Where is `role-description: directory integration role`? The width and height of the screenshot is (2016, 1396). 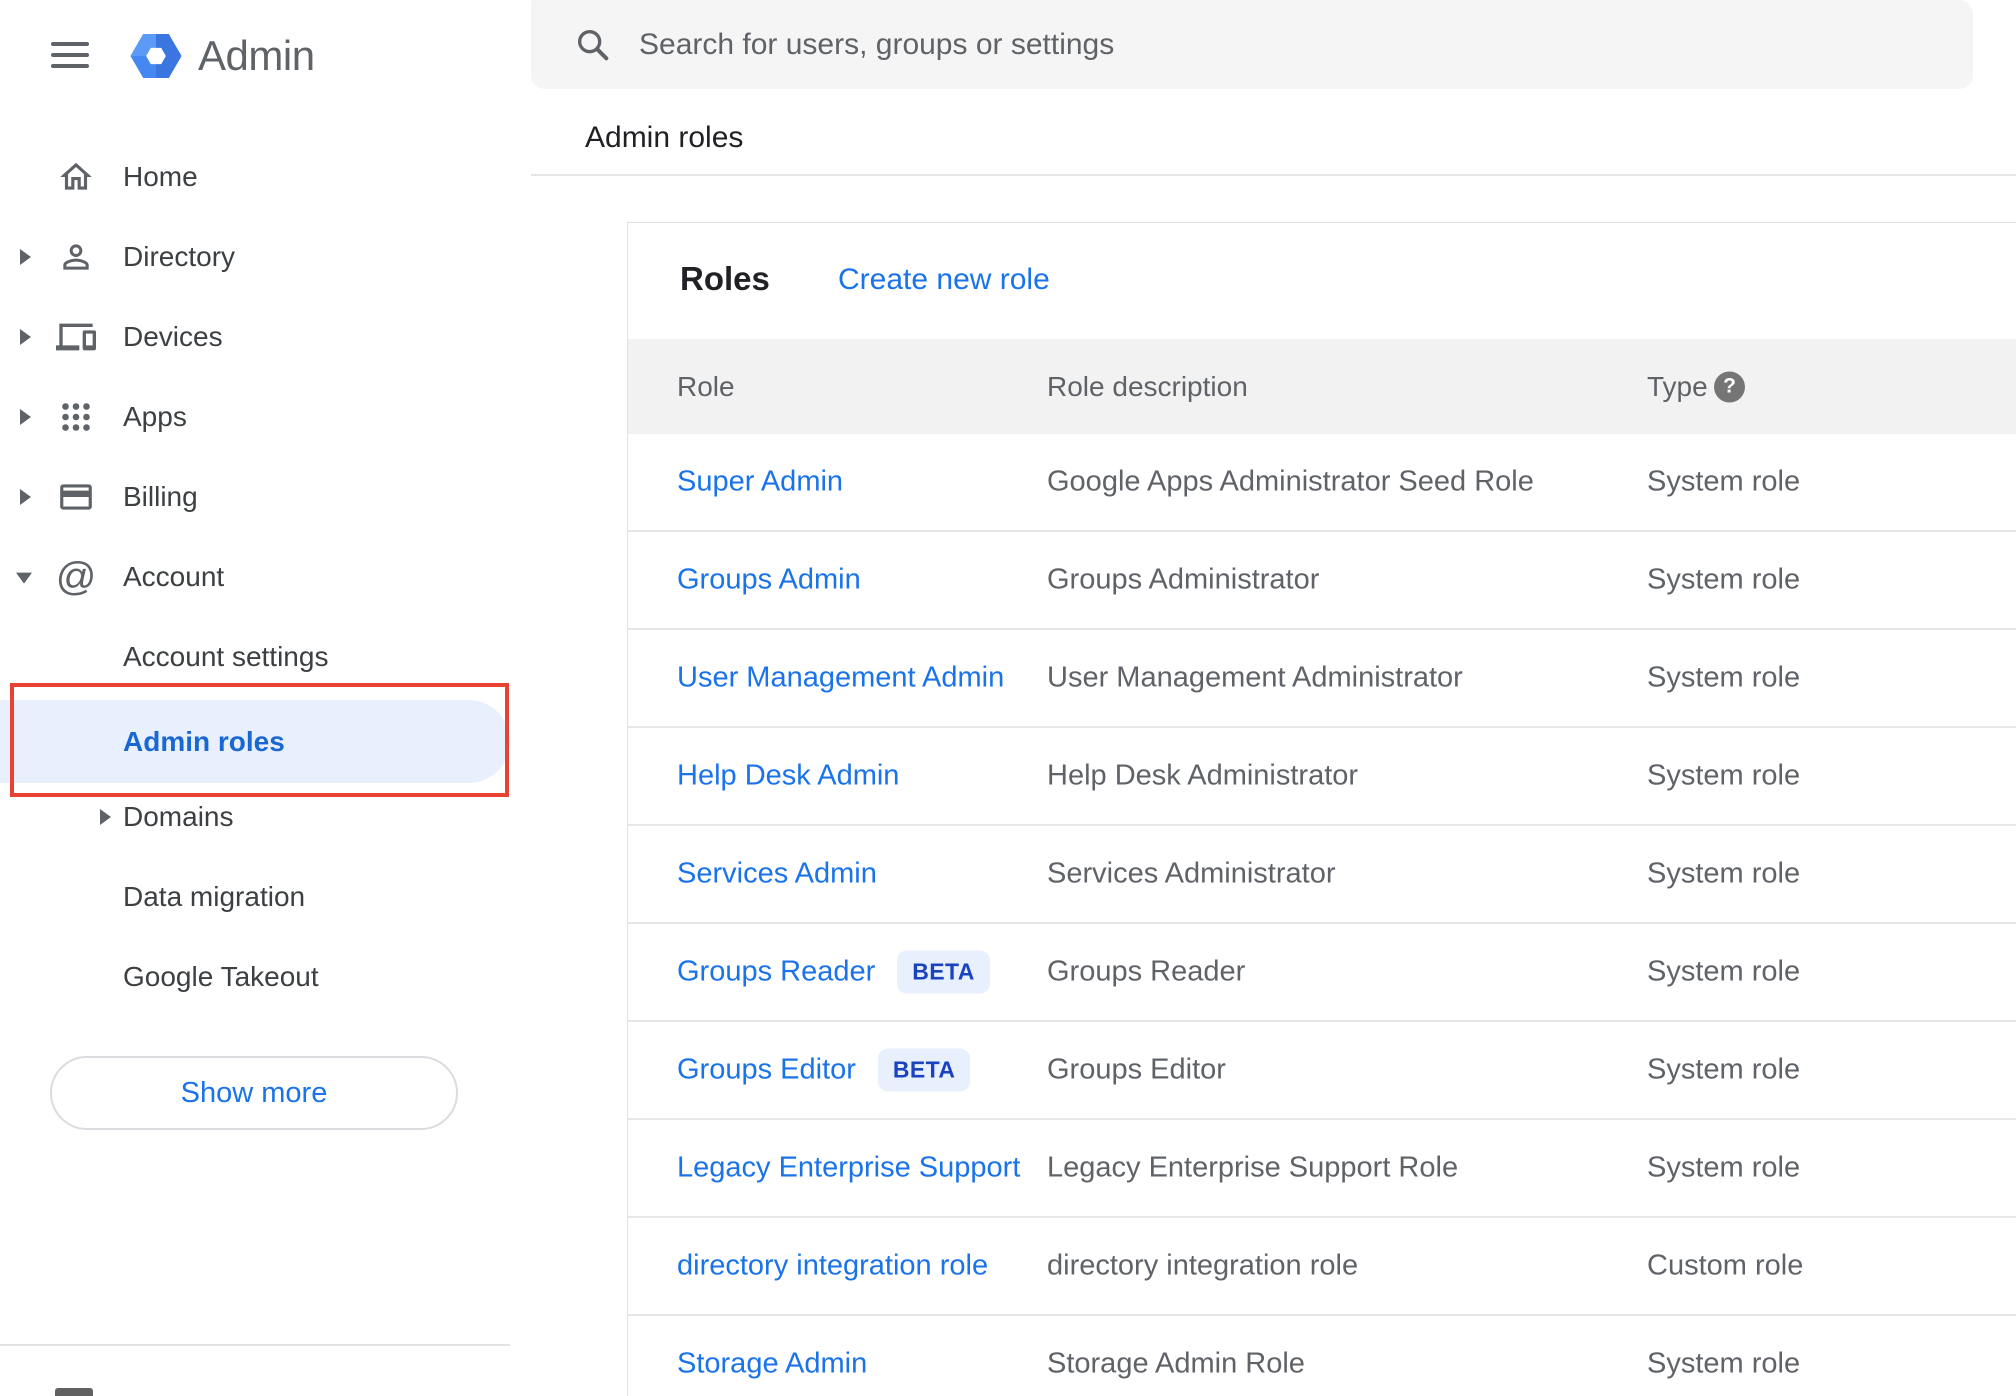
role-description: directory integration role is located at coordinates (1203, 1265).